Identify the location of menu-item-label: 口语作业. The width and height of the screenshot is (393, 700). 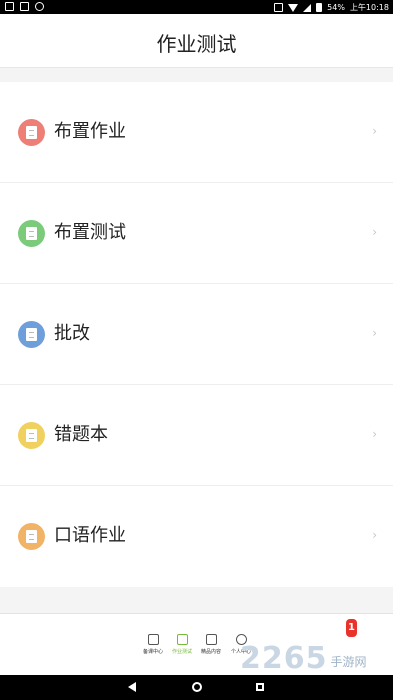
(90, 535).